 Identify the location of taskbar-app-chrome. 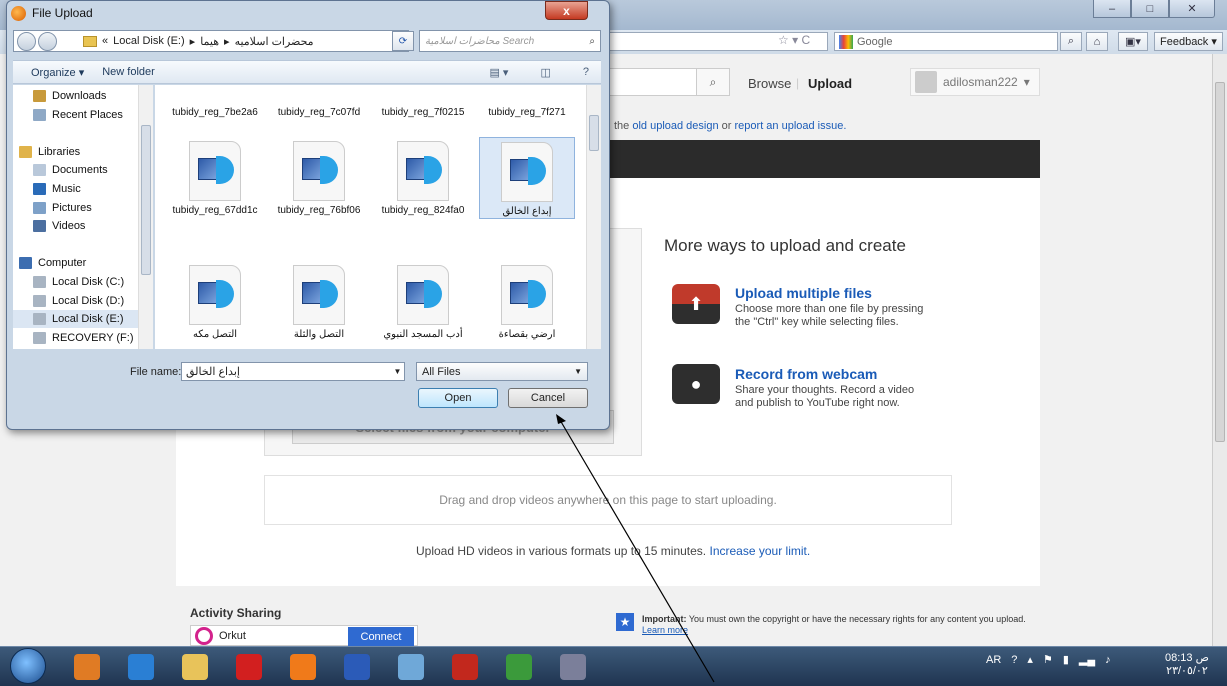
(519, 667).